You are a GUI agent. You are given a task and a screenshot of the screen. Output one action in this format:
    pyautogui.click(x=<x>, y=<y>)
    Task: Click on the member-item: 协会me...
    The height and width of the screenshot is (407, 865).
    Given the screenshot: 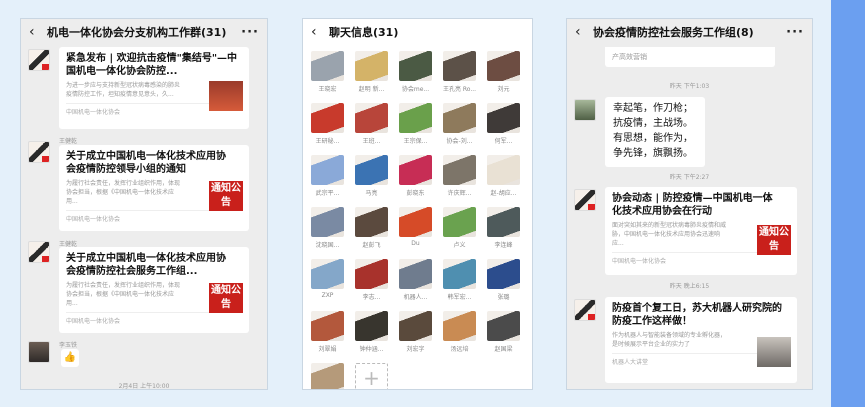 What is the action you would take?
    pyautogui.click(x=415, y=72)
    